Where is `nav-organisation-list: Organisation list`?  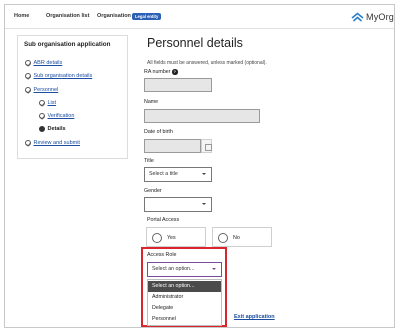 nav-organisation-list: Organisation list is located at coordinates (67, 16).